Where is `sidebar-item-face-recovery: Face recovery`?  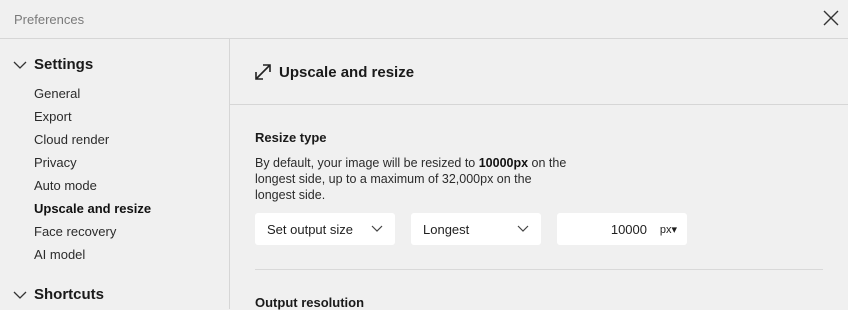
sidebar-item-face-recovery: Face recovery is located at coordinates (75, 231).